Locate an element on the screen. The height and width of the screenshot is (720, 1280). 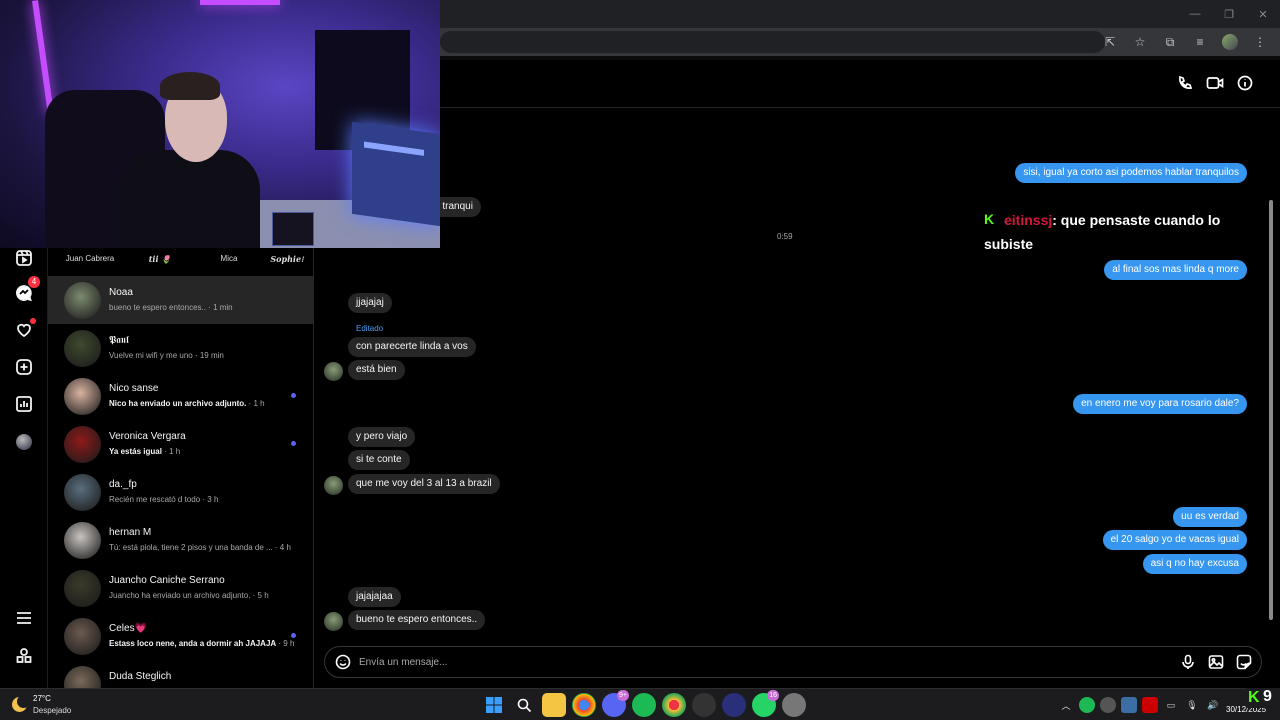
messages-icon: 4 is located at coordinates (26, 290).